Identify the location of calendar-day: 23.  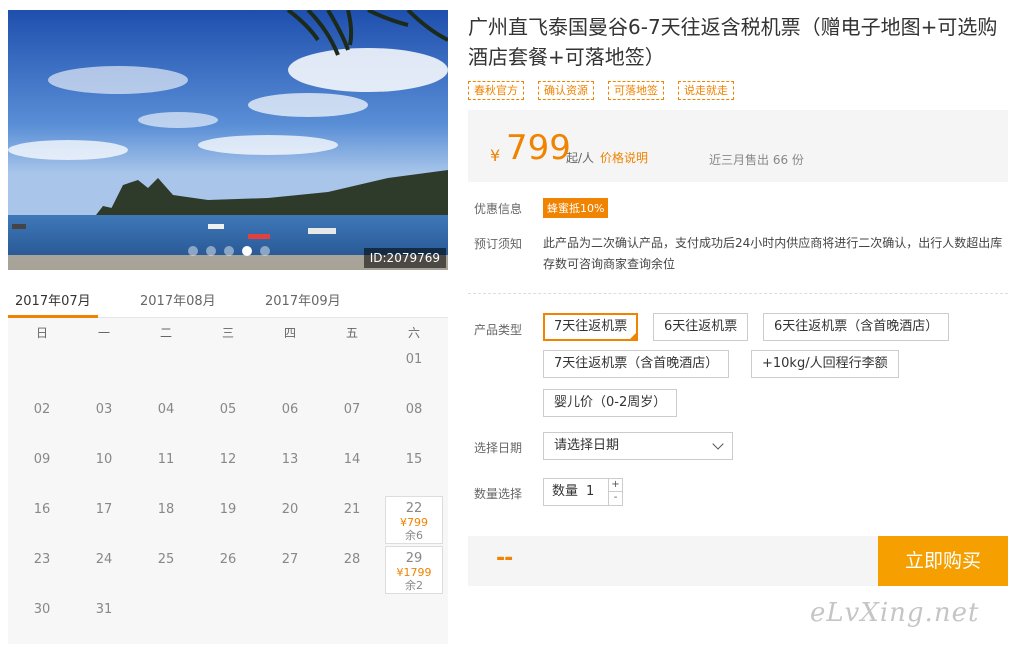
(42, 569).